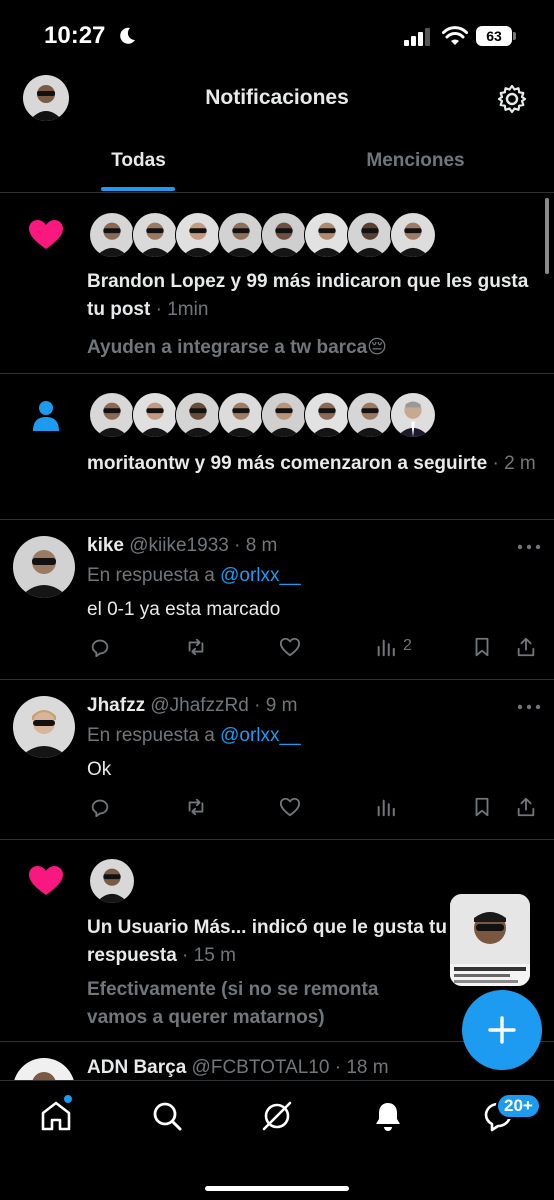  Describe the element at coordinates (46, 234) in the screenshot. I see `heart-icon` at that location.